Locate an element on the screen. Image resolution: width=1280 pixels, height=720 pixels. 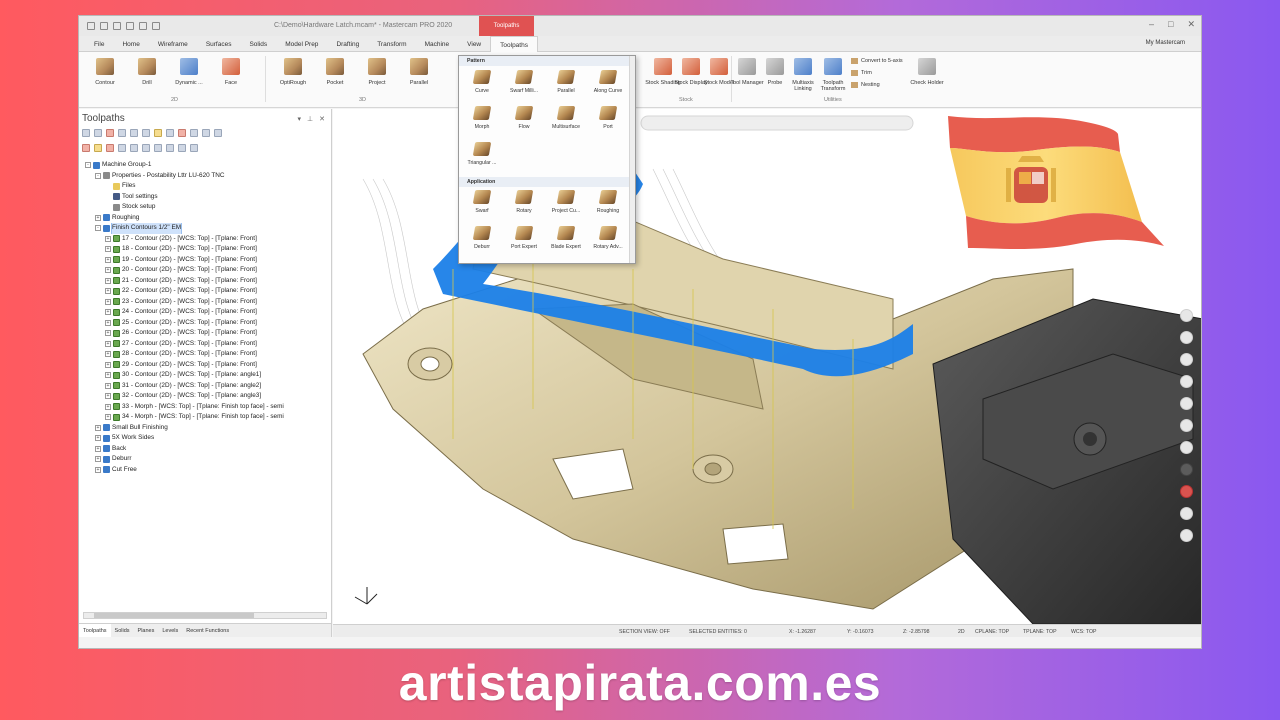
tab-file: File is located at coordinates (99, 44).